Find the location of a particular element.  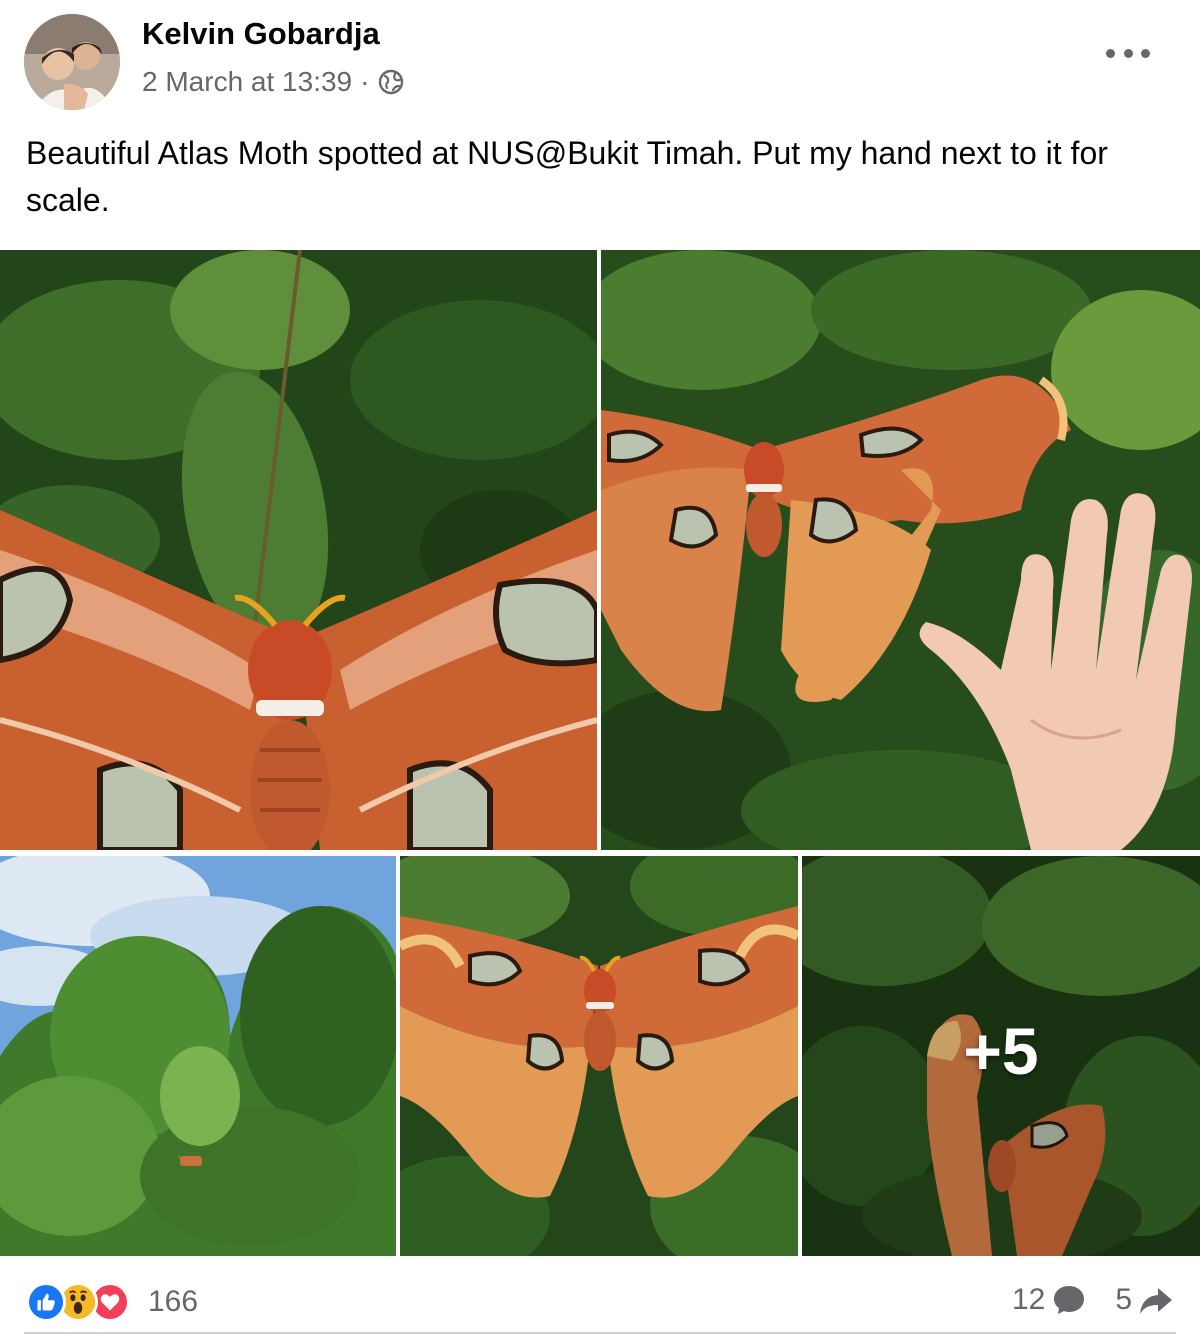

footer-divider is located at coordinates (600, 1333).